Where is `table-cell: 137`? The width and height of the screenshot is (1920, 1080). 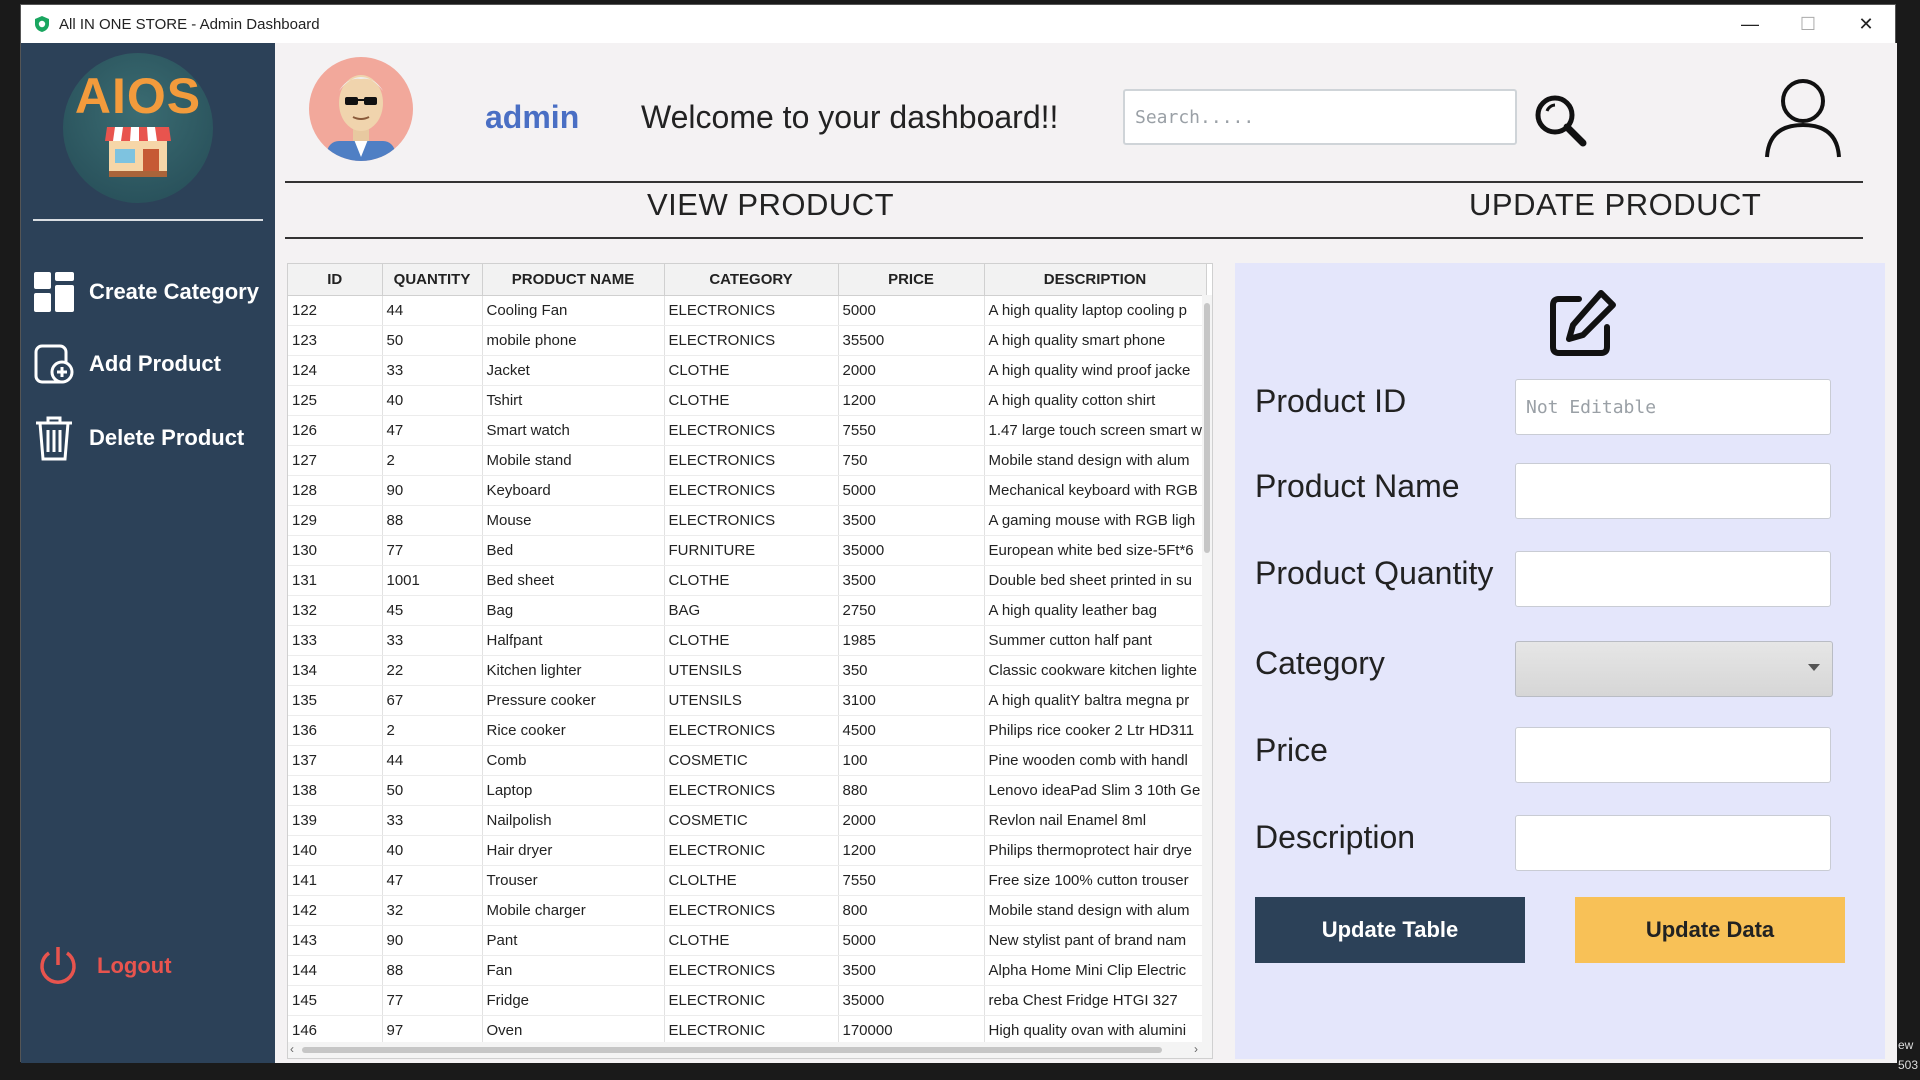 table-cell: 137 is located at coordinates (335, 760).